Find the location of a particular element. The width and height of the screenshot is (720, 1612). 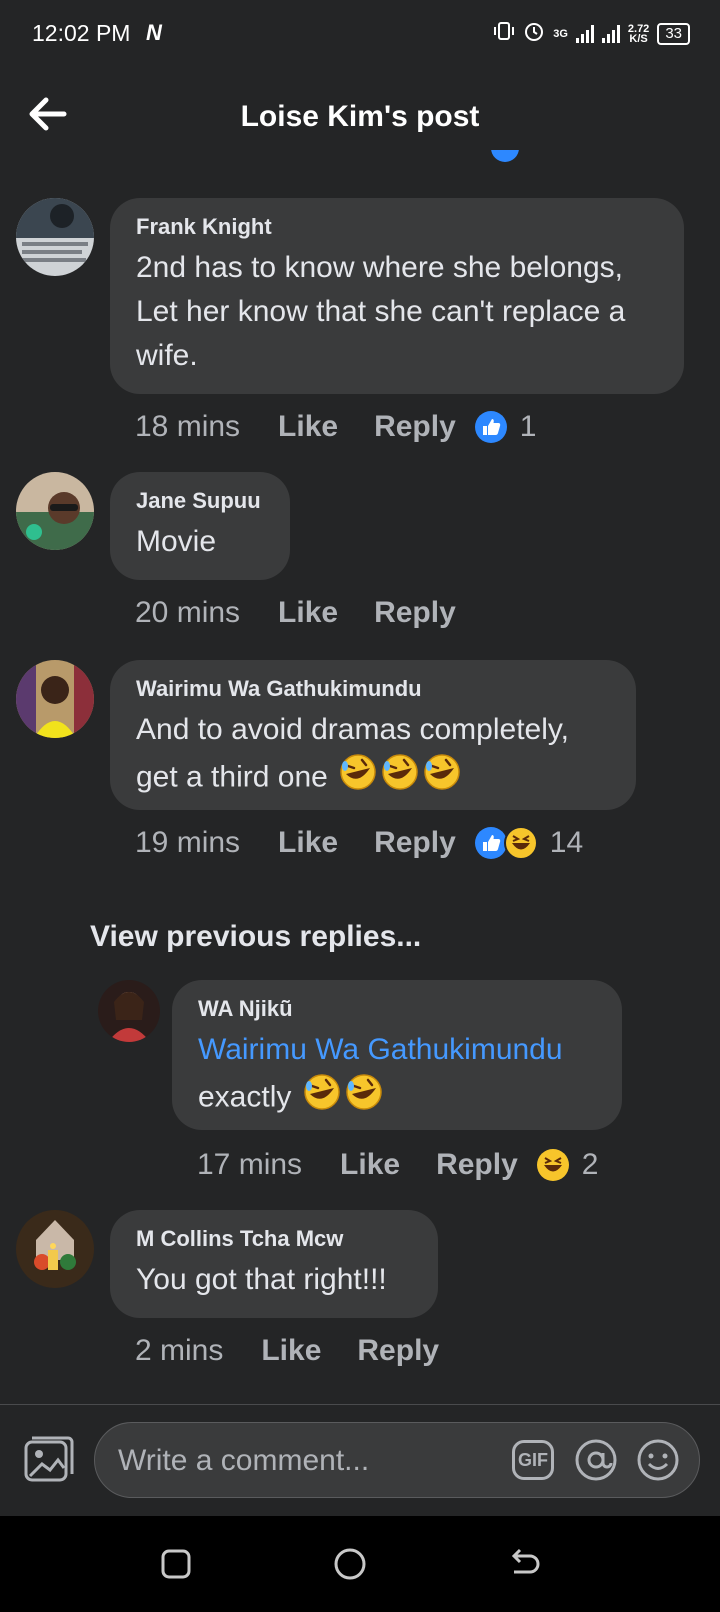

page-title: Loise Kim's post is located at coordinates (360, 116).